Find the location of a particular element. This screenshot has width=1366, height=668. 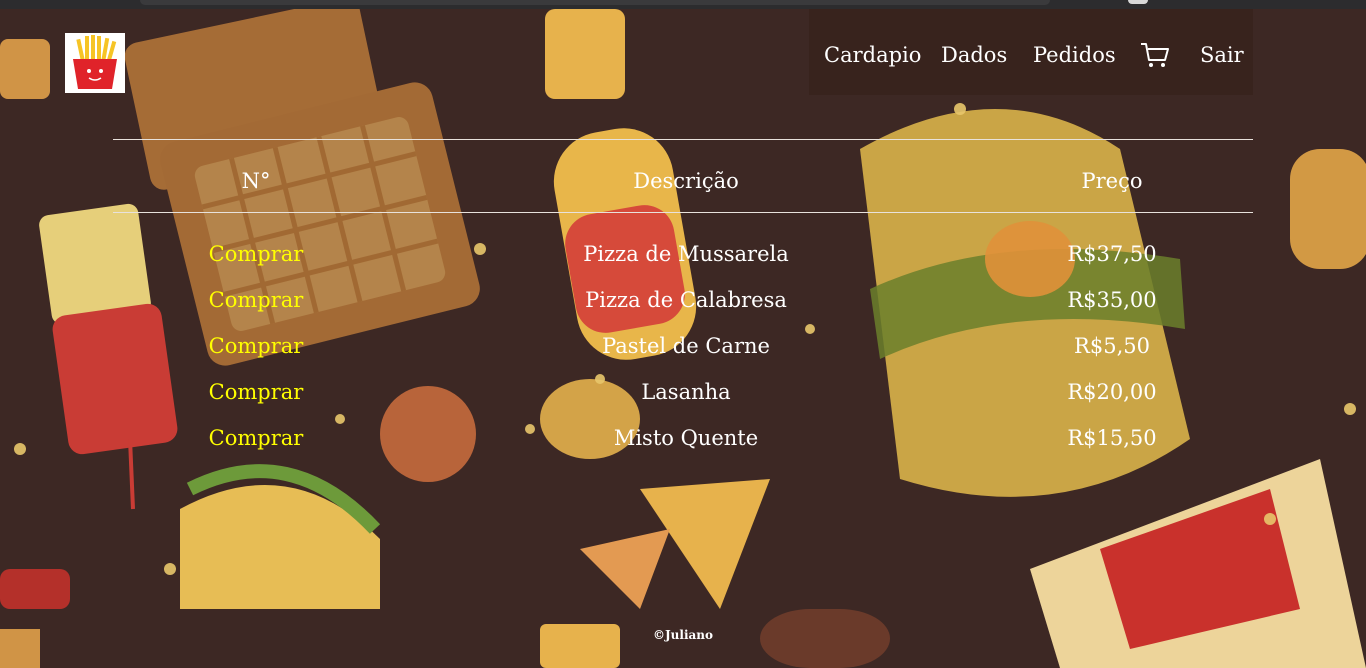

item-price: R$35,00 is located at coordinates (1112, 300).